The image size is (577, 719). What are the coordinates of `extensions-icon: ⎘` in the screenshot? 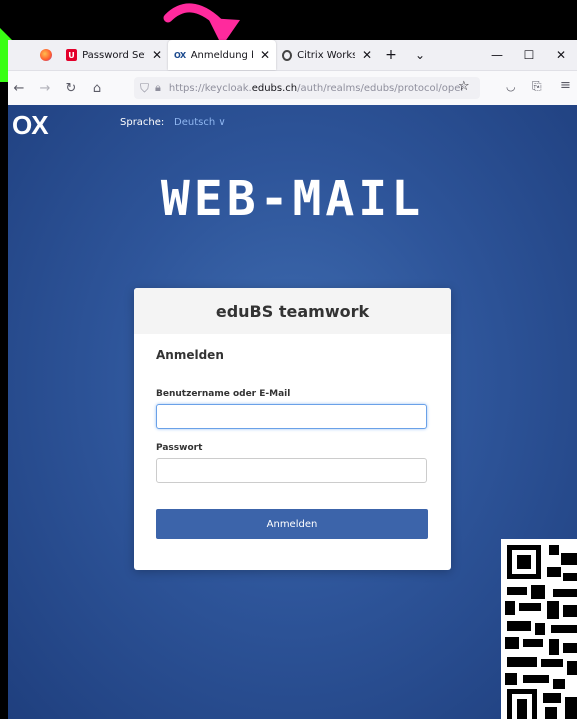 It's located at (537, 86).